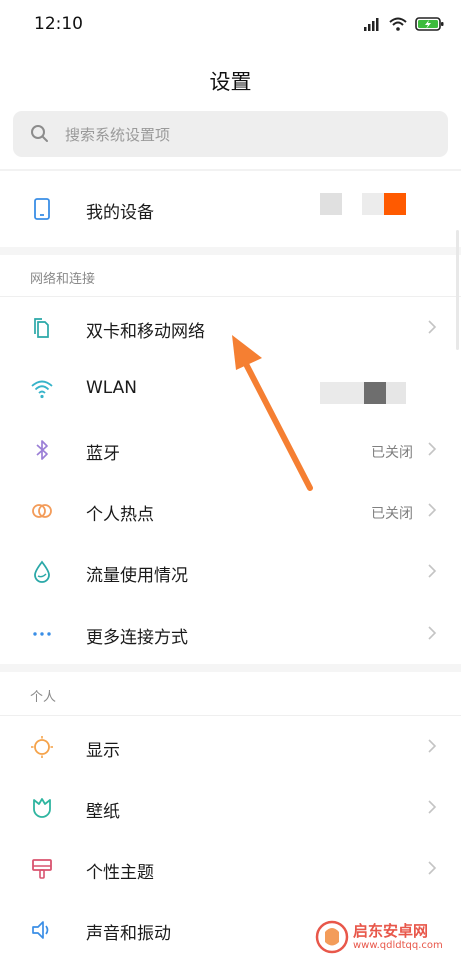 The height and width of the screenshot is (960, 461). Describe the element at coordinates (332, 937) in the screenshot. I see `watermark-logo-icon` at that location.